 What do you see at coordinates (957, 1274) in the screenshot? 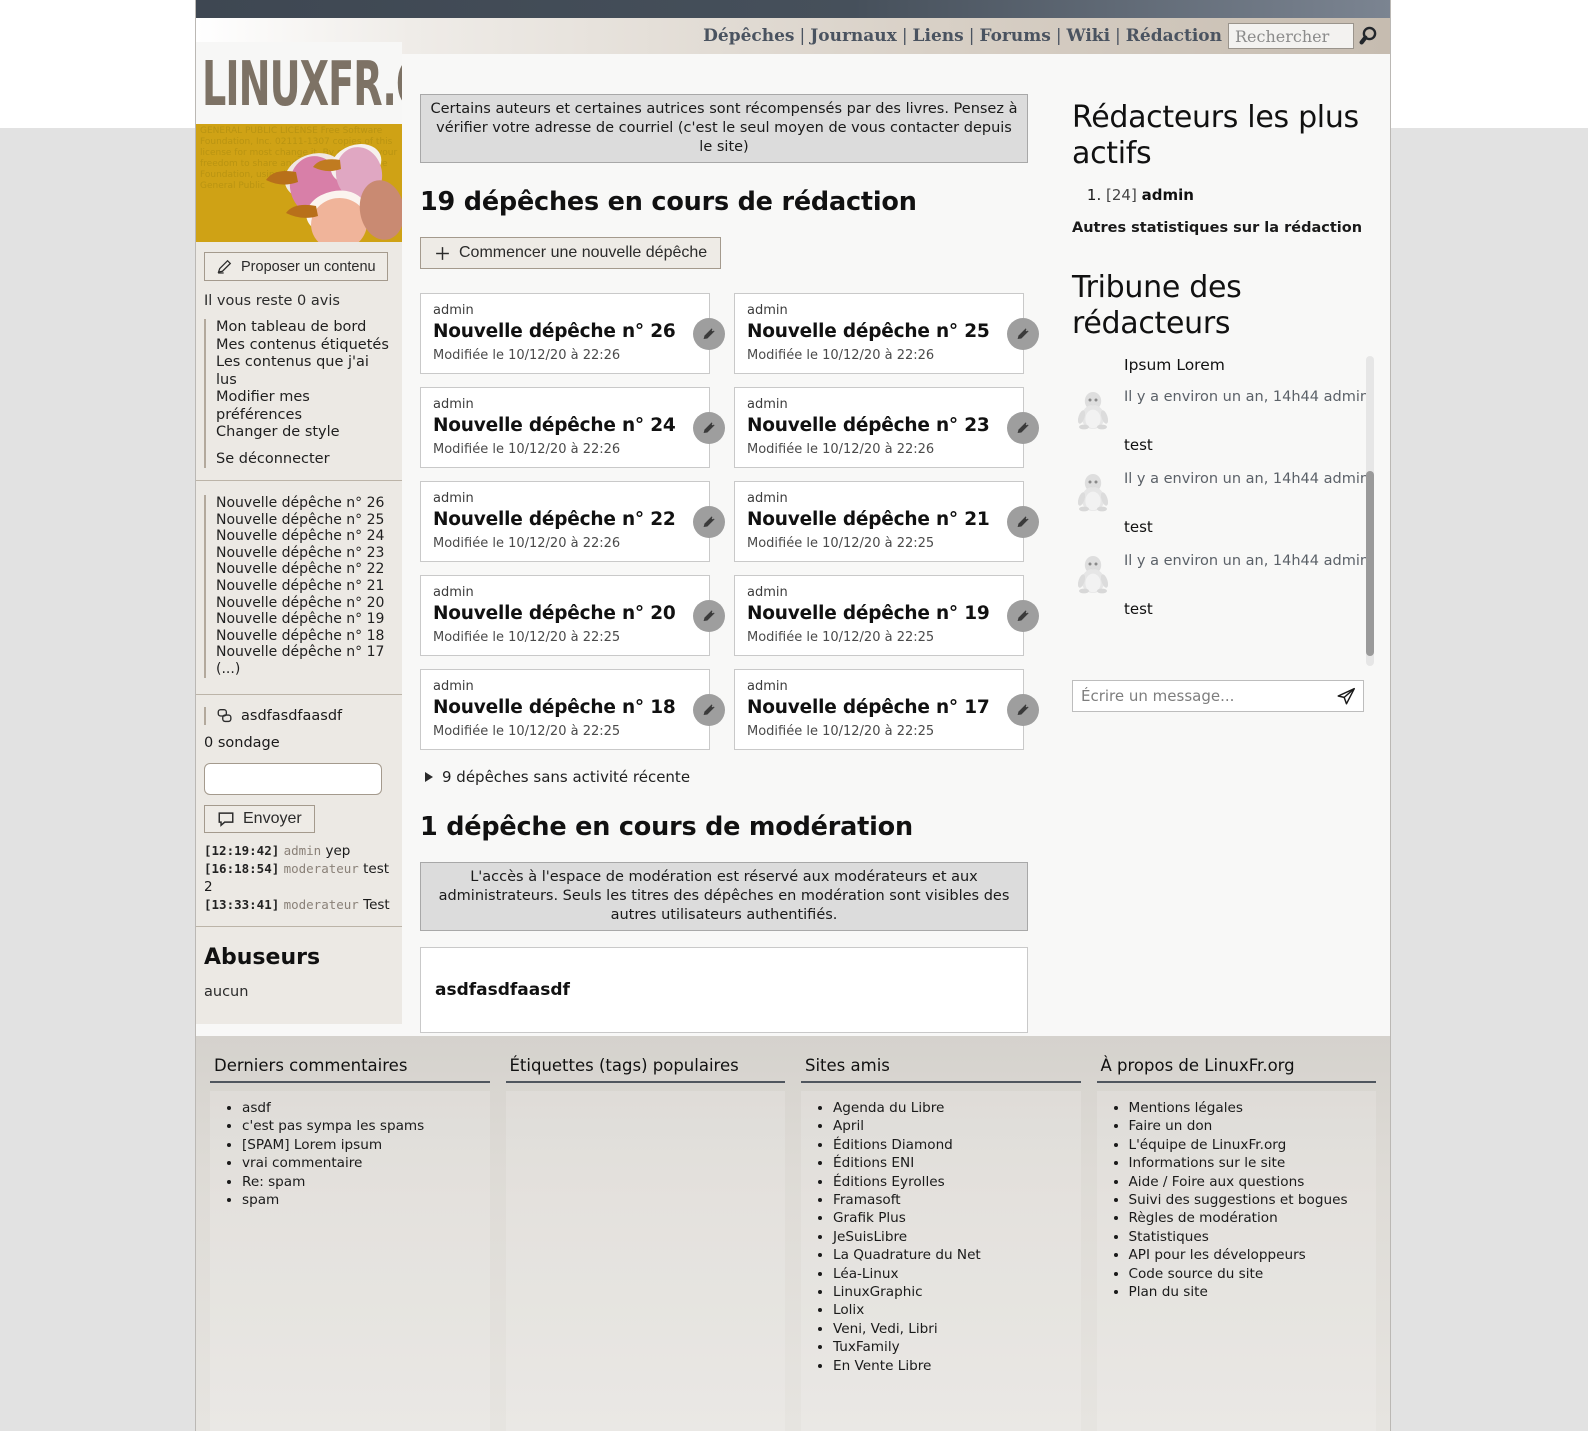
I see `footer-link: Léa-Linux` at bounding box center [957, 1274].